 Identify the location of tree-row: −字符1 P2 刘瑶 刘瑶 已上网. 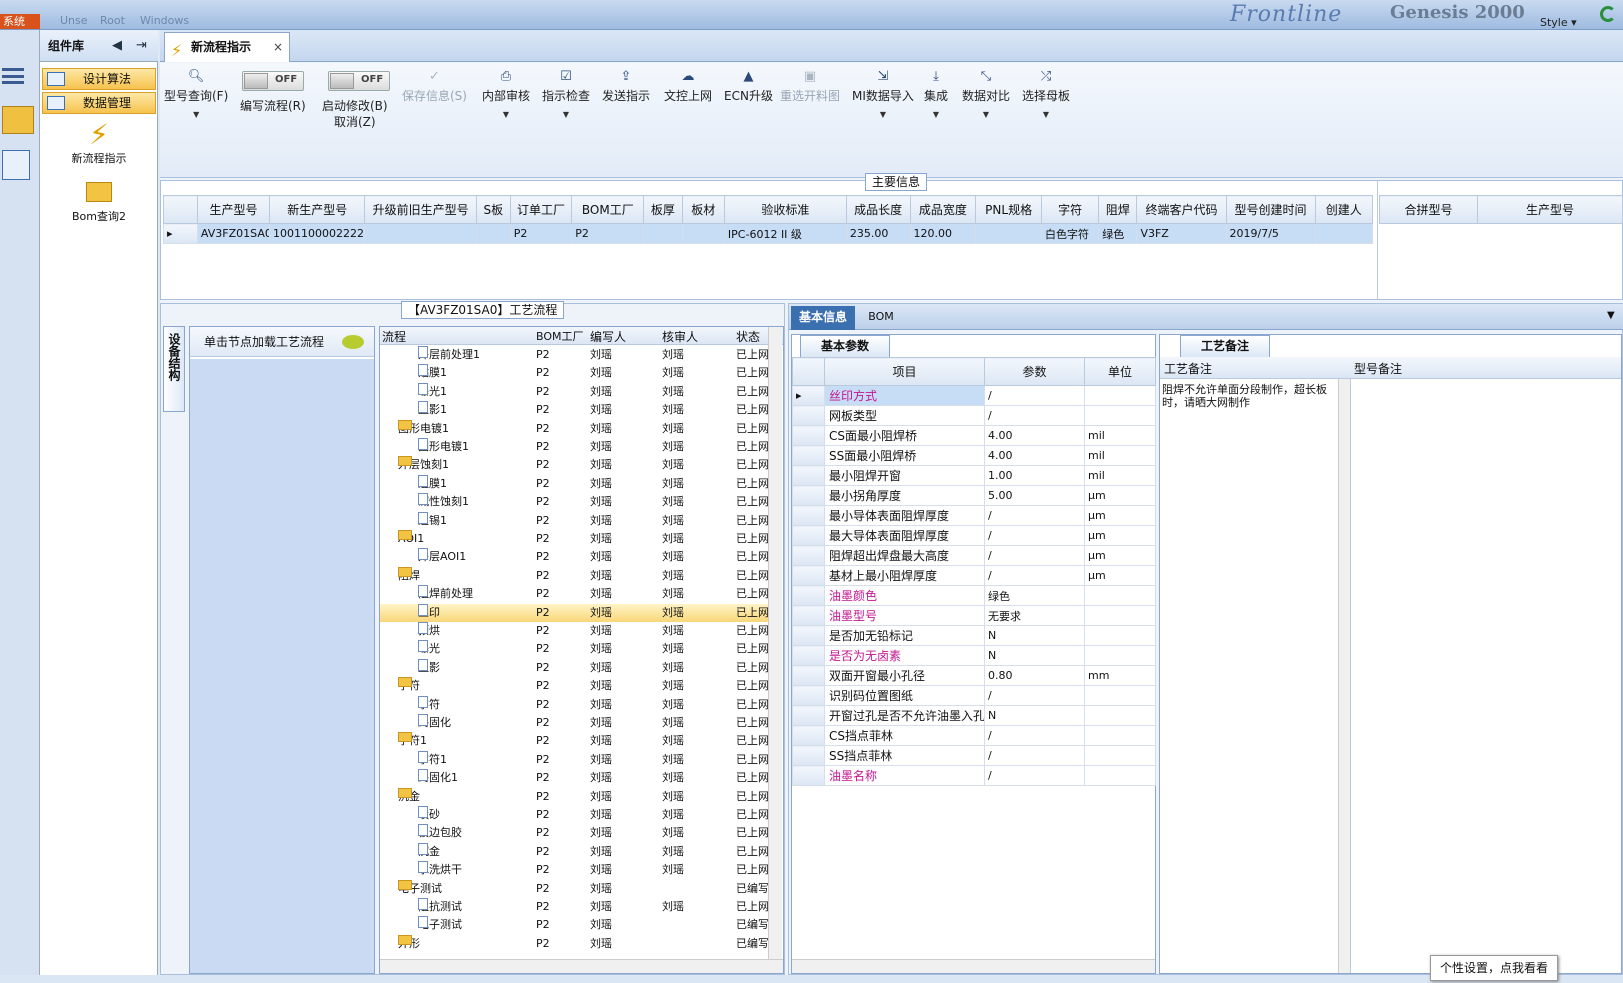
(575, 741).